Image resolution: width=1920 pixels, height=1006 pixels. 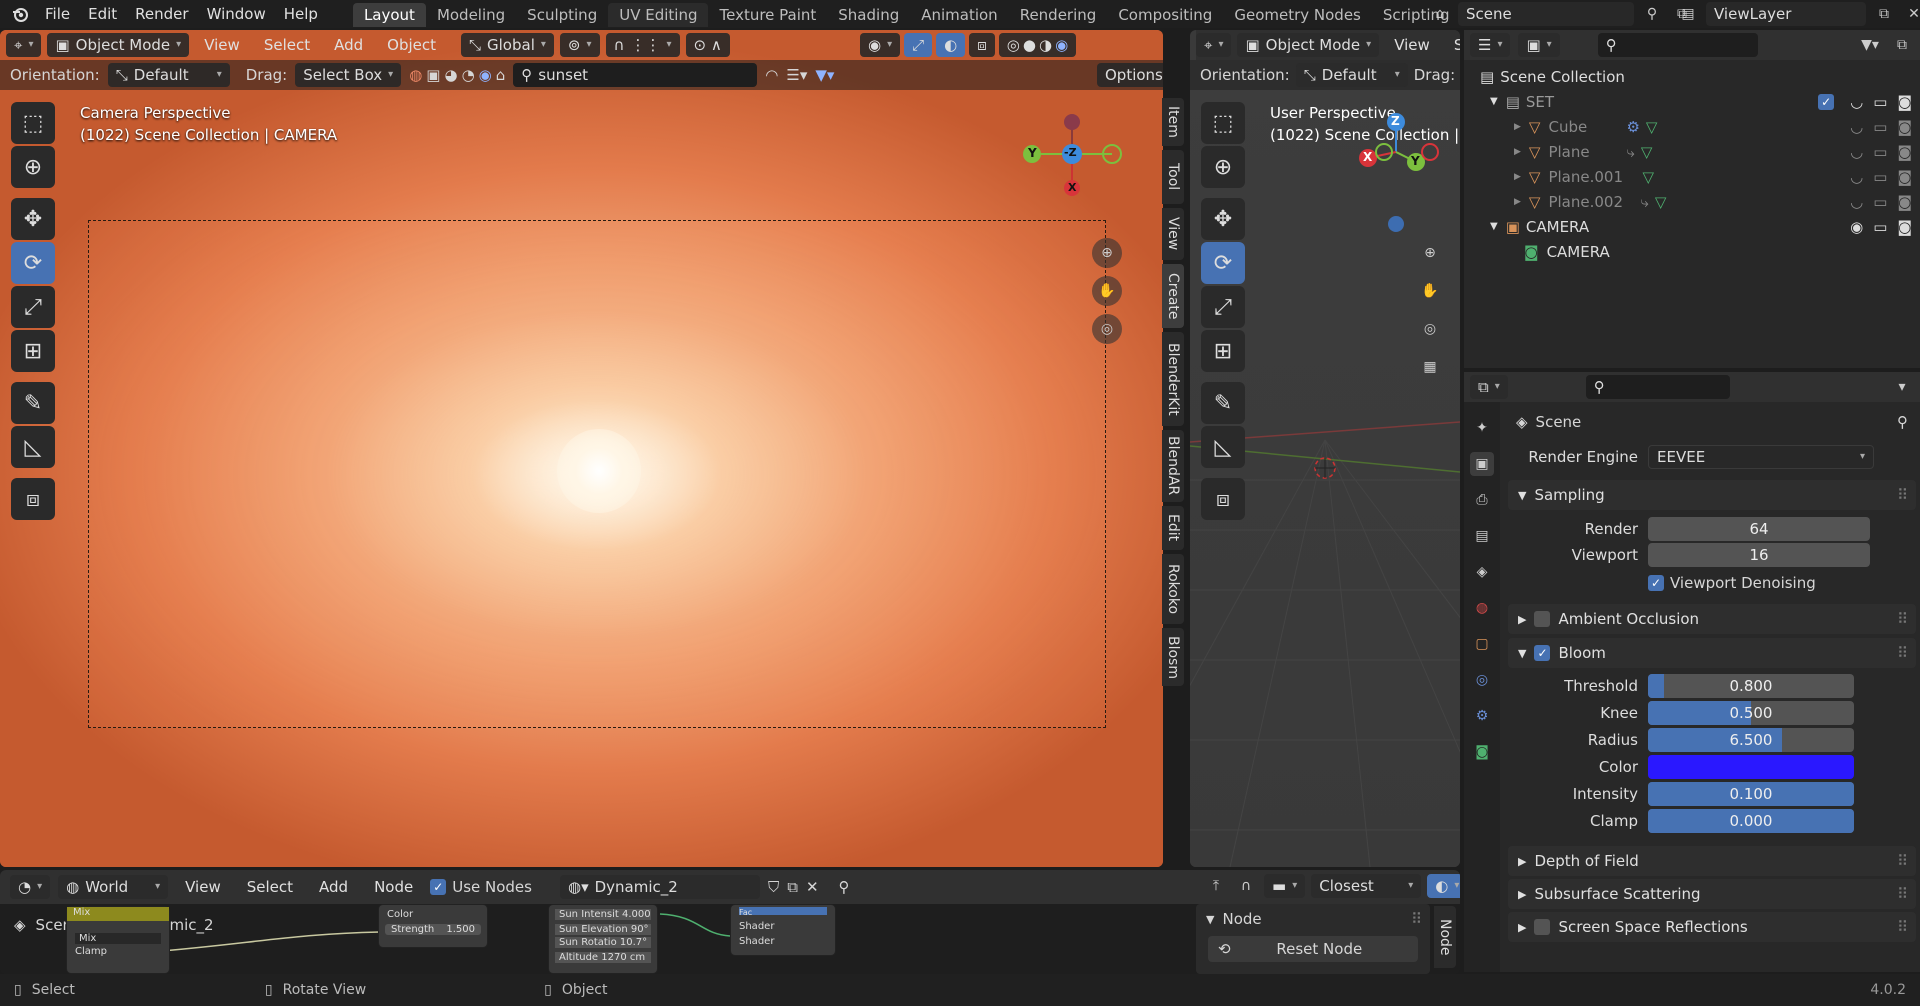 What do you see at coordinates (1313, 919) in the screenshot?
I see `node-panel-header: ▼ Node ⠿` at bounding box center [1313, 919].